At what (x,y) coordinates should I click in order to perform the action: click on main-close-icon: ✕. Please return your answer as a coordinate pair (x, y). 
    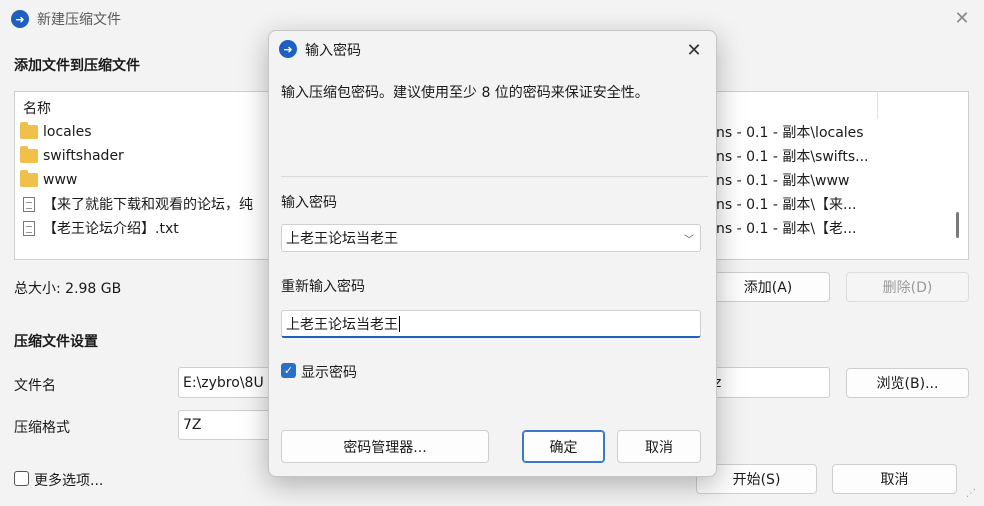
    Looking at the image, I should click on (962, 18).